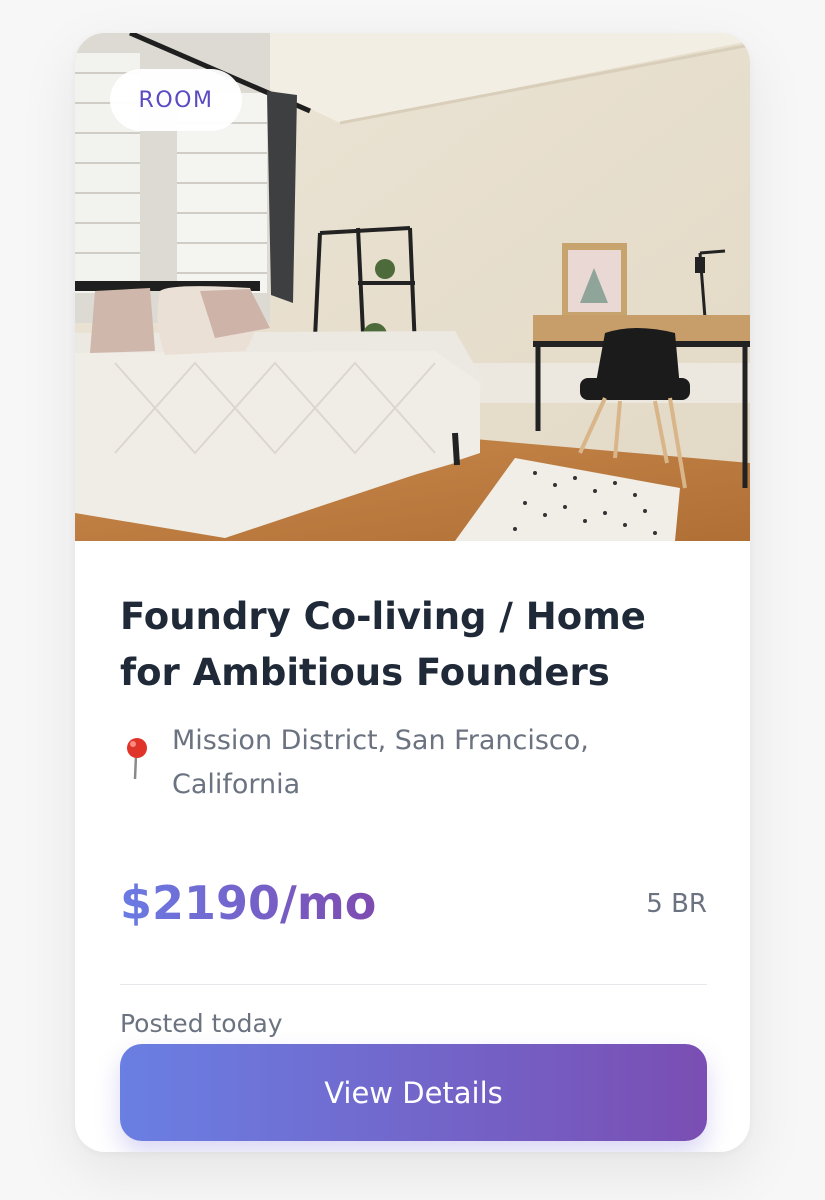 The width and height of the screenshot is (825, 1200). Describe the element at coordinates (676, 904) in the screenshot. I see `bedroom-count: 5 BR` at that location.